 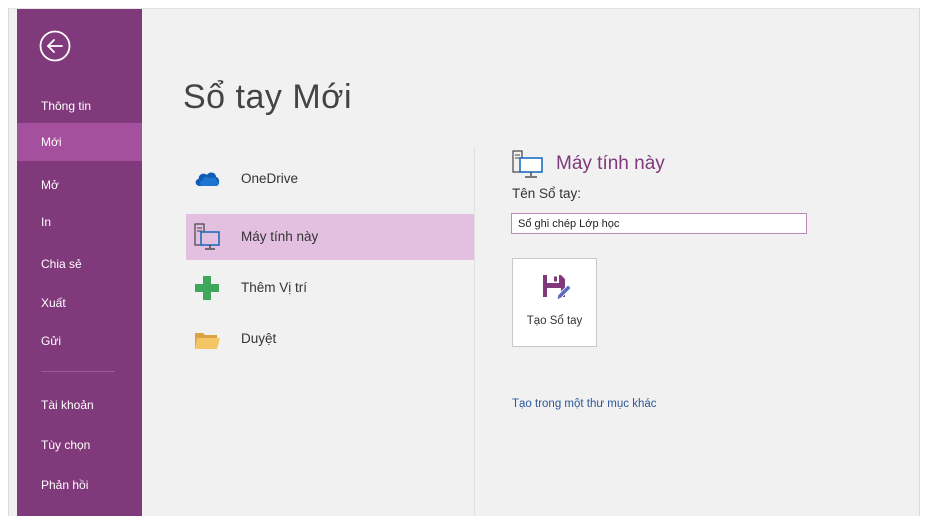 What do you see at coordinates (259, 338) in the screenshot?
I see `location-label-browse: Duyệt` at bounding box center [259, 338].